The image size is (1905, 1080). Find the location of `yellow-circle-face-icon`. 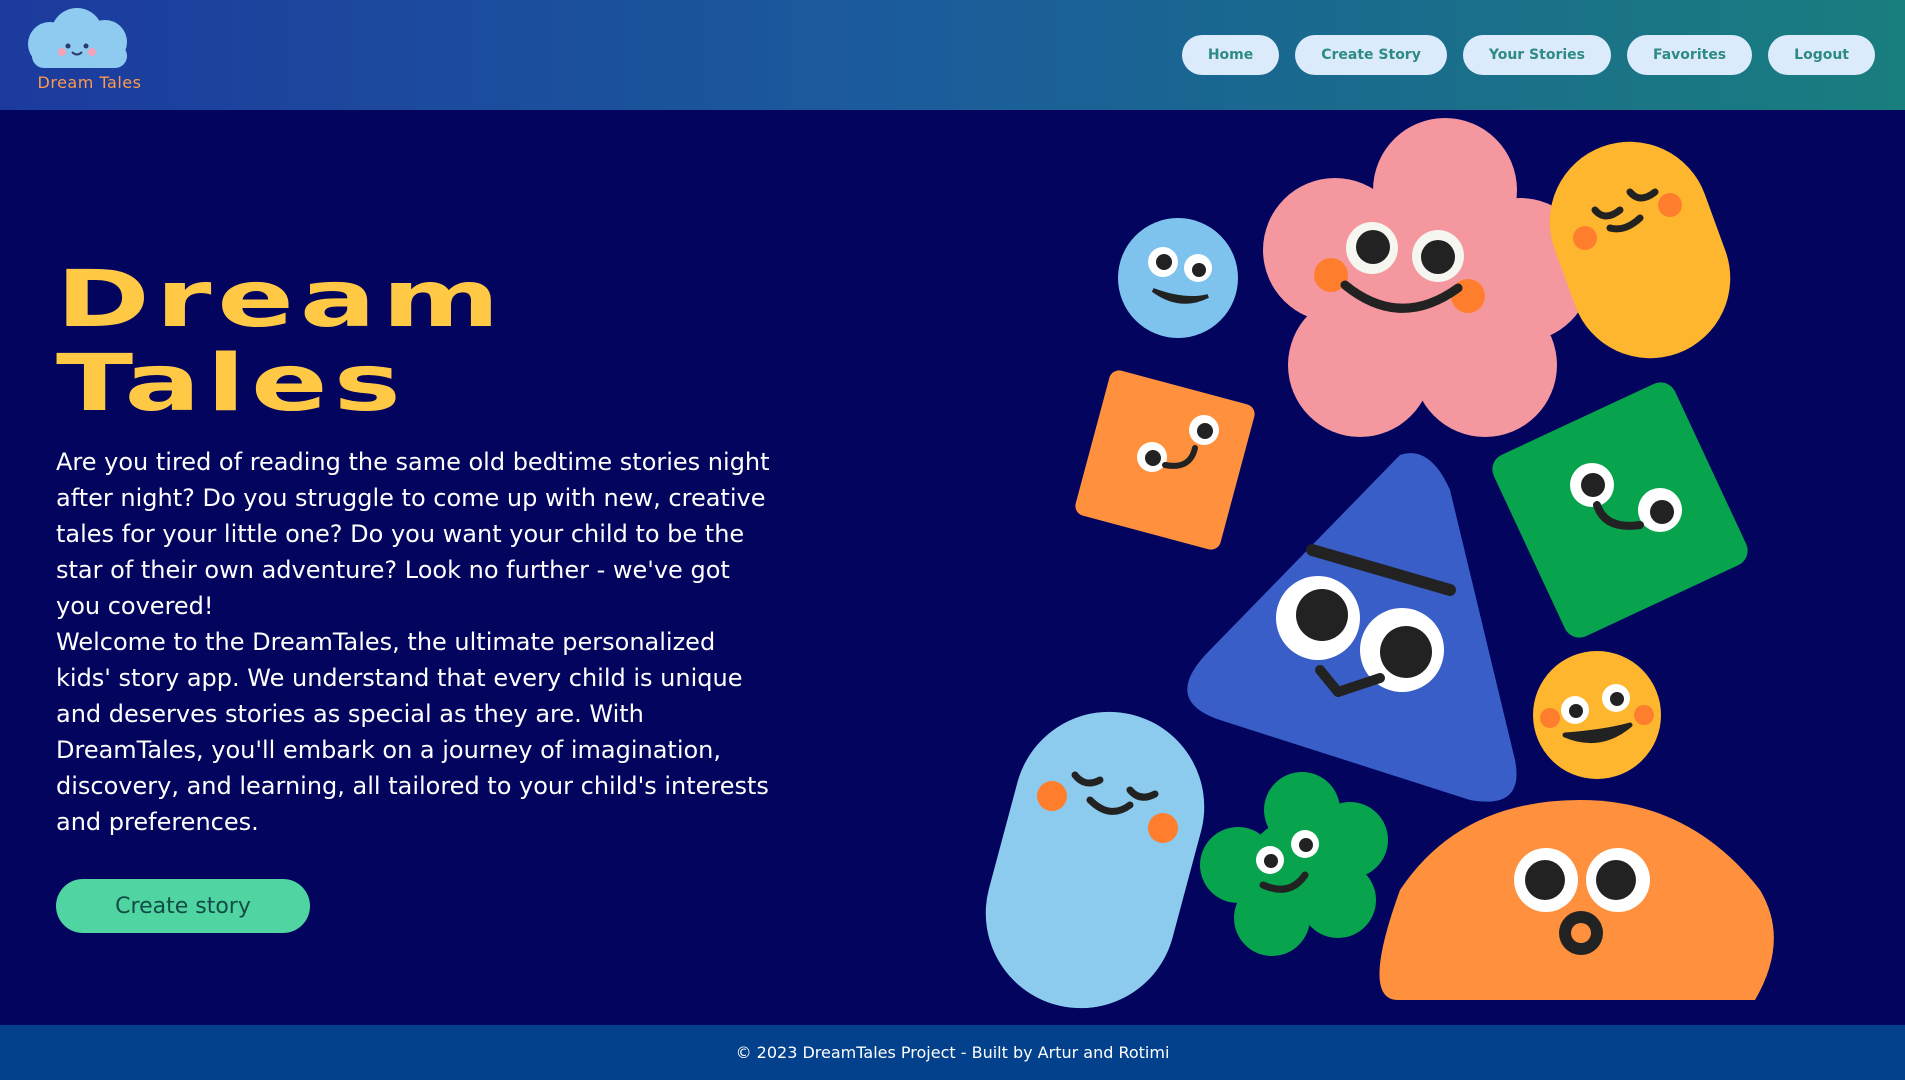

yellow-circle-face-icon is located at coordinates (1597, 715).